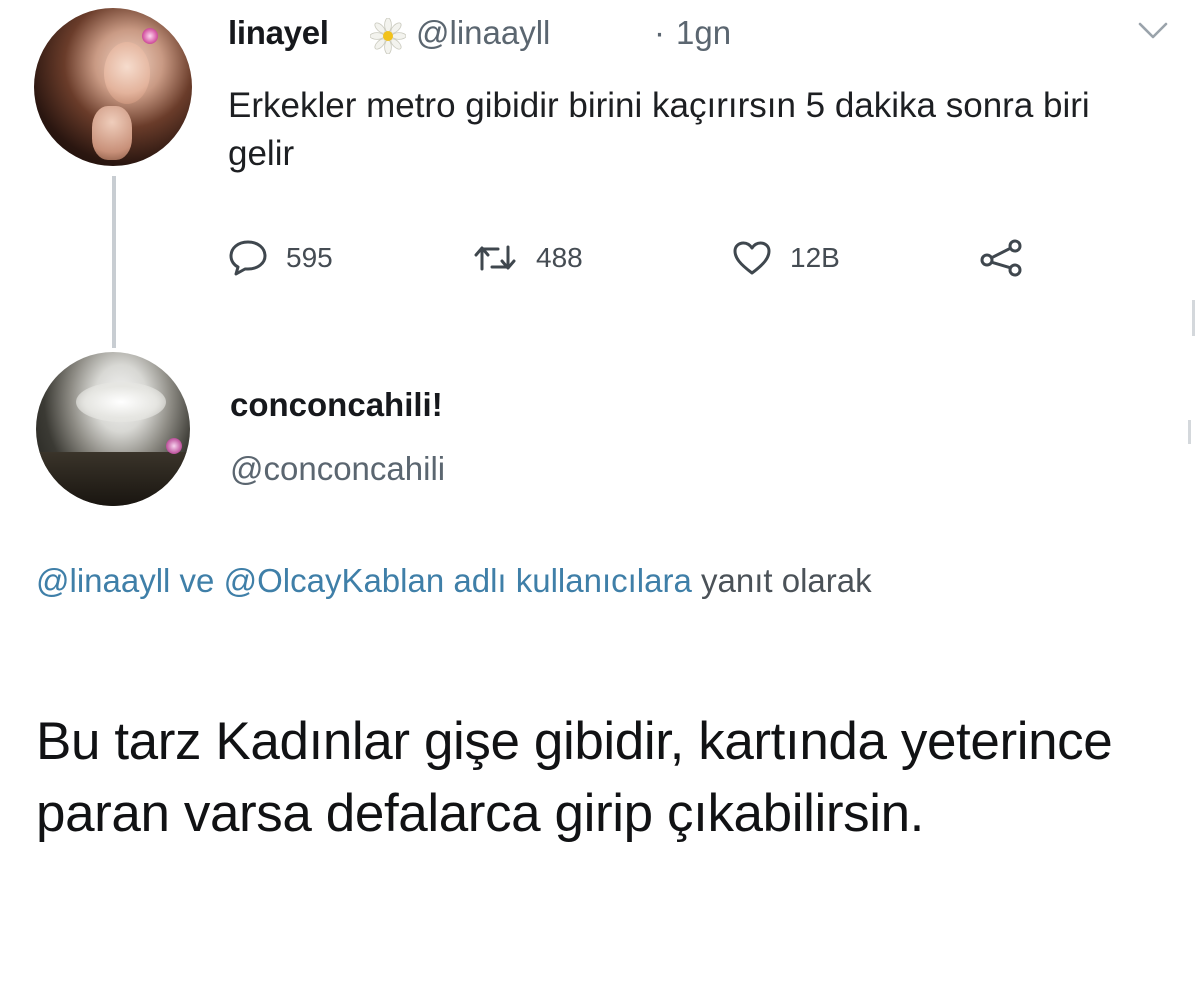 The height and width of the screenshot is (984, 1200). I want to click on share-icon, so click(1001, 258).